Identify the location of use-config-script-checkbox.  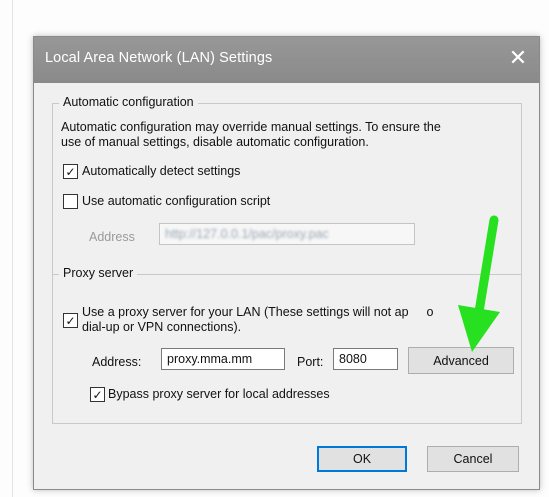
(70, 201).